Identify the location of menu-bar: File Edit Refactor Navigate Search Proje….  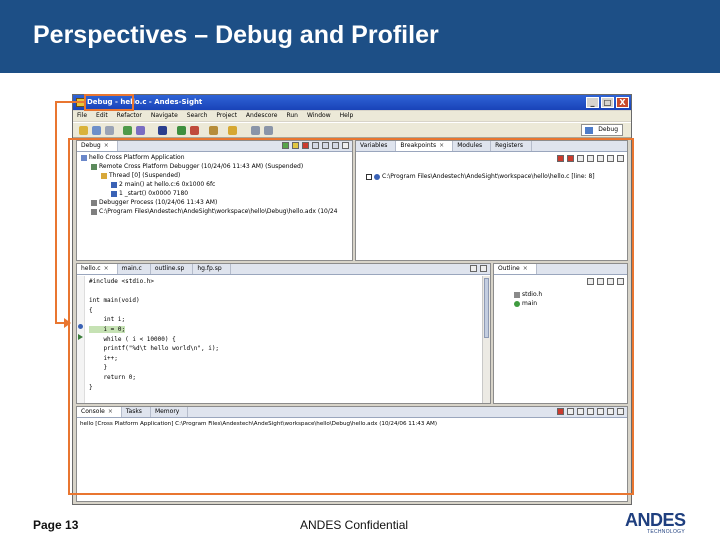
(352, 116).